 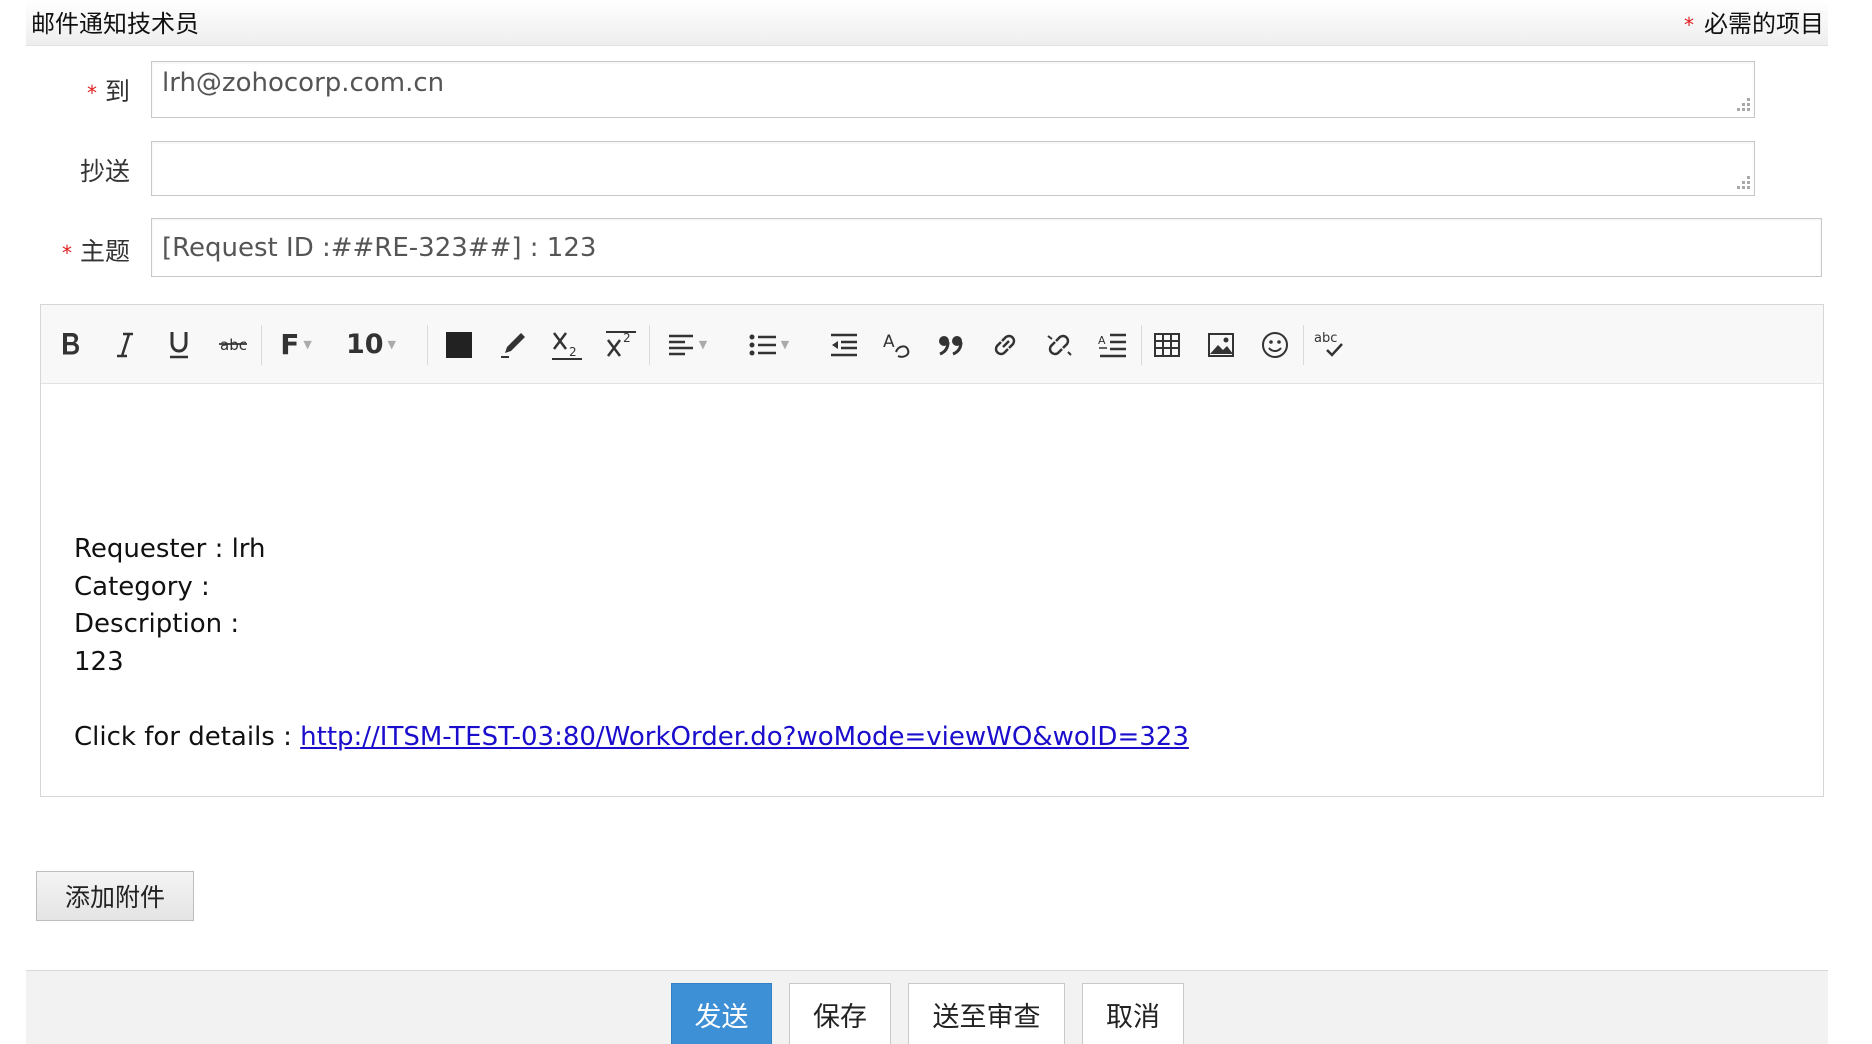 I want to click on font-family-label: F, so click(x=290, y=344).